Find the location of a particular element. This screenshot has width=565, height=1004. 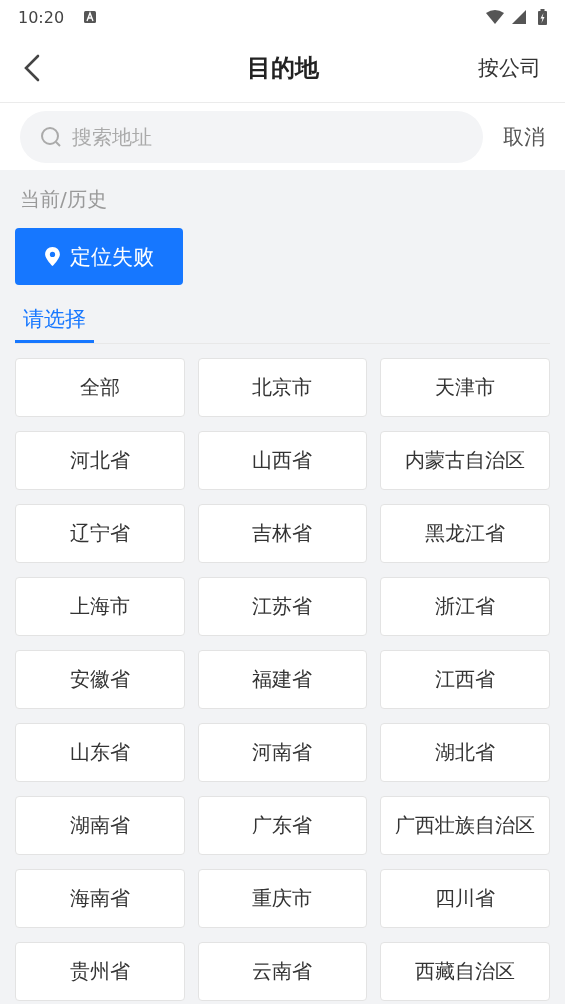

page-title: 目的地 is located at coordinates (282, 68).